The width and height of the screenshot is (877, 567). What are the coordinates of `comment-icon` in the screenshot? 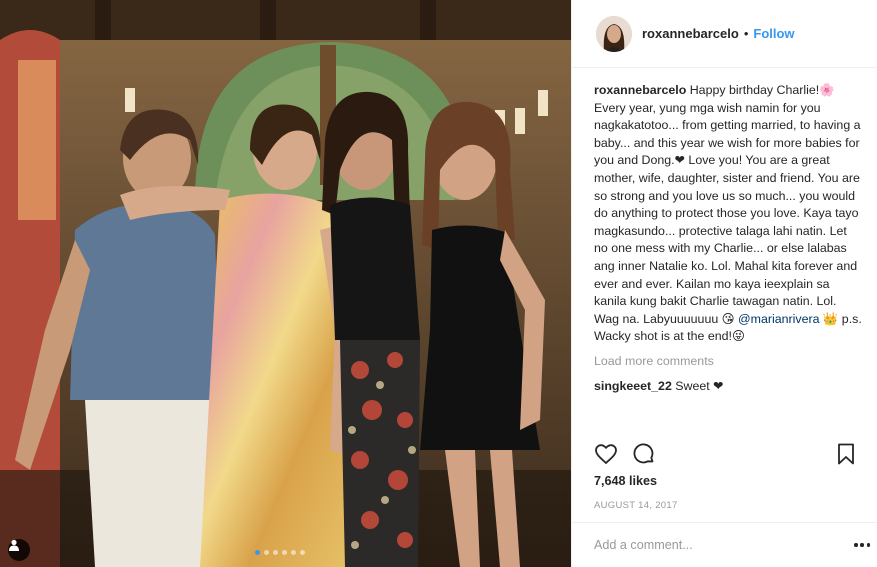 It's located at (644, 454).